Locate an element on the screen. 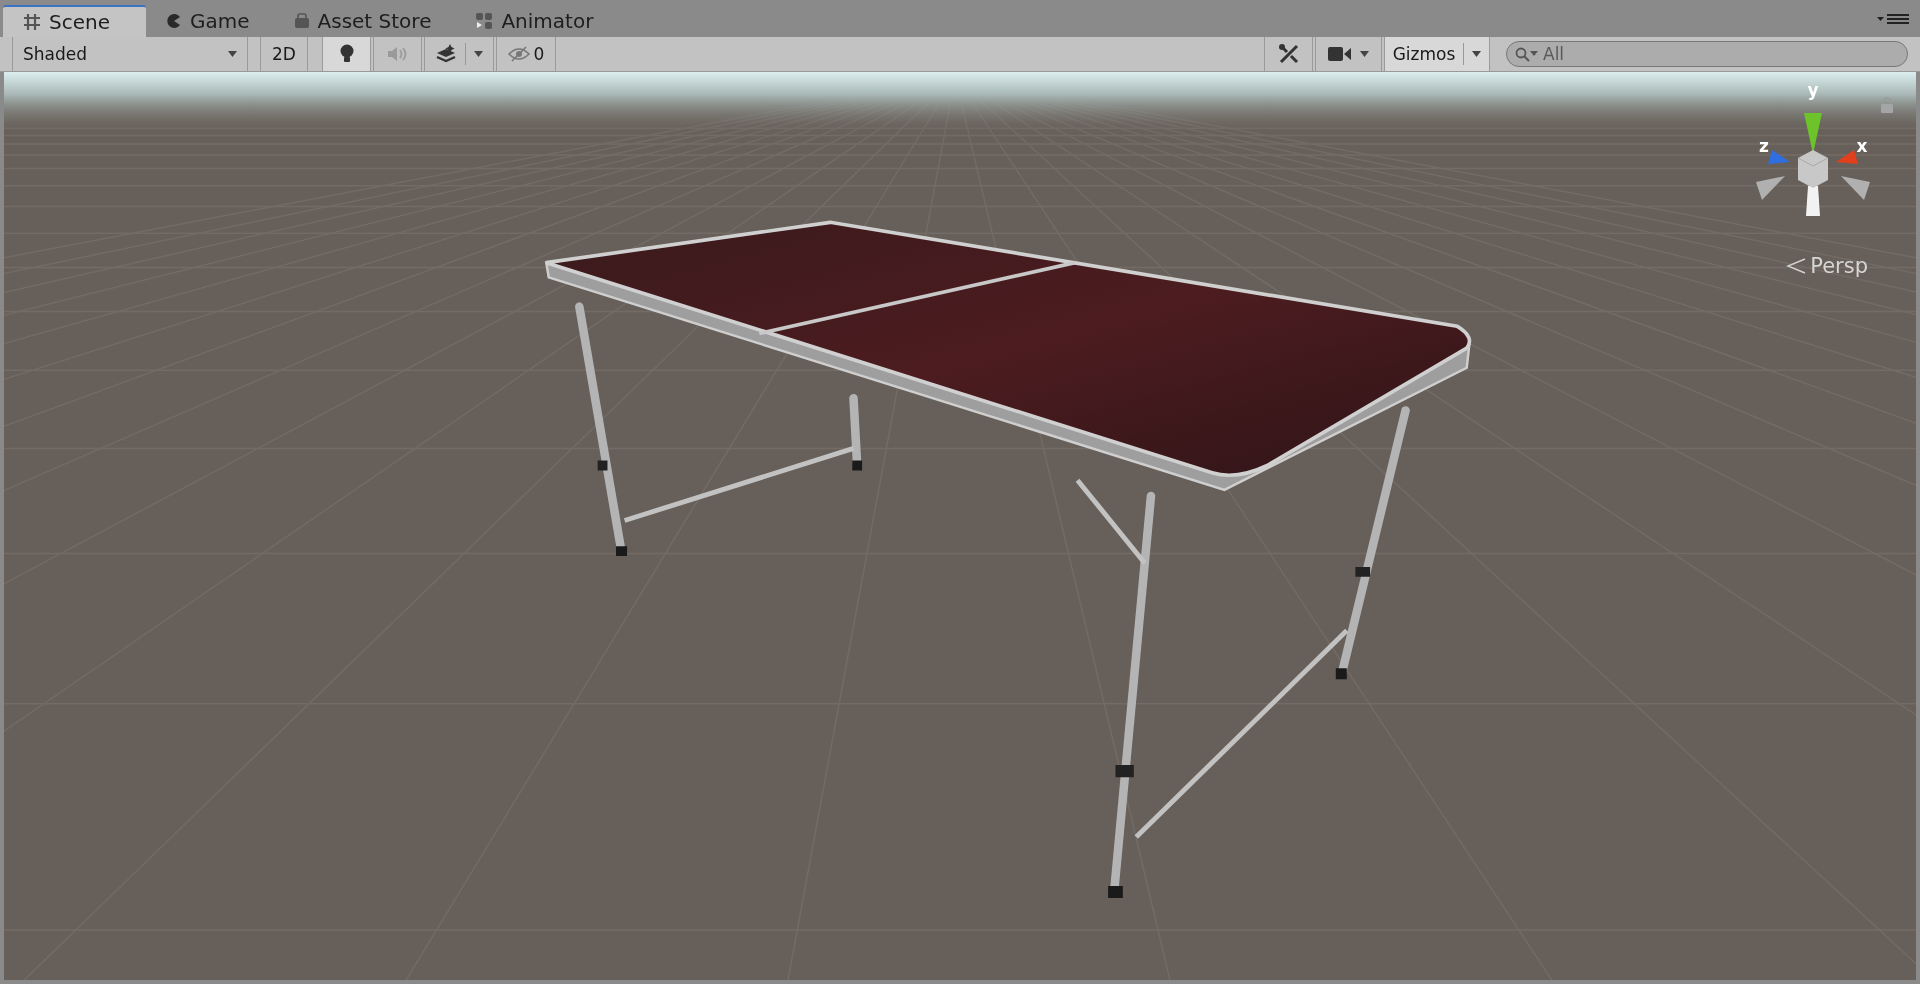 This screenshot has width=1920, height=984. gizmos-dropdown: Gizmos is located at coordinates (1437, 54).